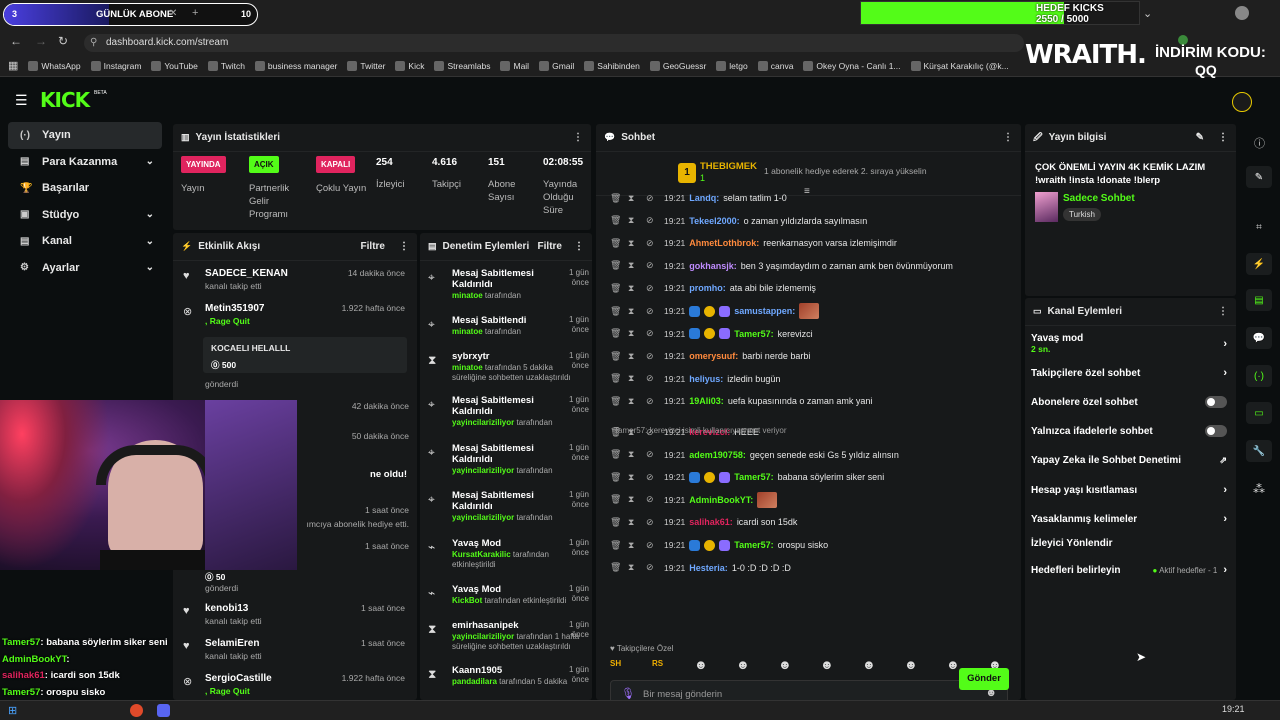 This screenshot has height=720, width=1280. What do you see at coordinates (615, 663) in the screenshot?
I see `emote-0: SH` at bounding box center [615, 663].